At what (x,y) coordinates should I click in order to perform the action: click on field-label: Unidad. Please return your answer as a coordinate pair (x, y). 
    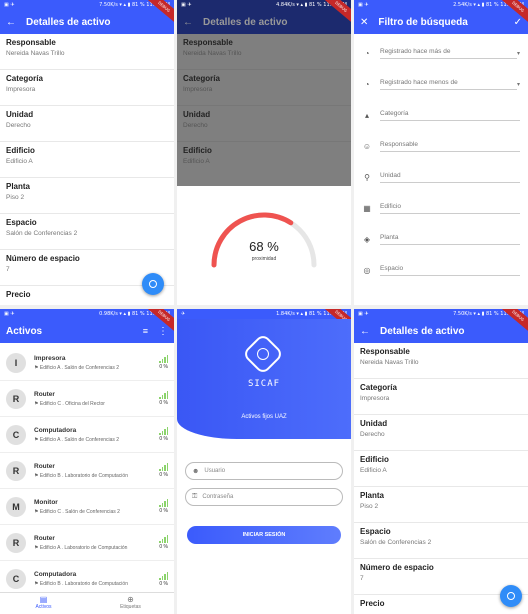
    Looking at the image, I should click on (197, 114).